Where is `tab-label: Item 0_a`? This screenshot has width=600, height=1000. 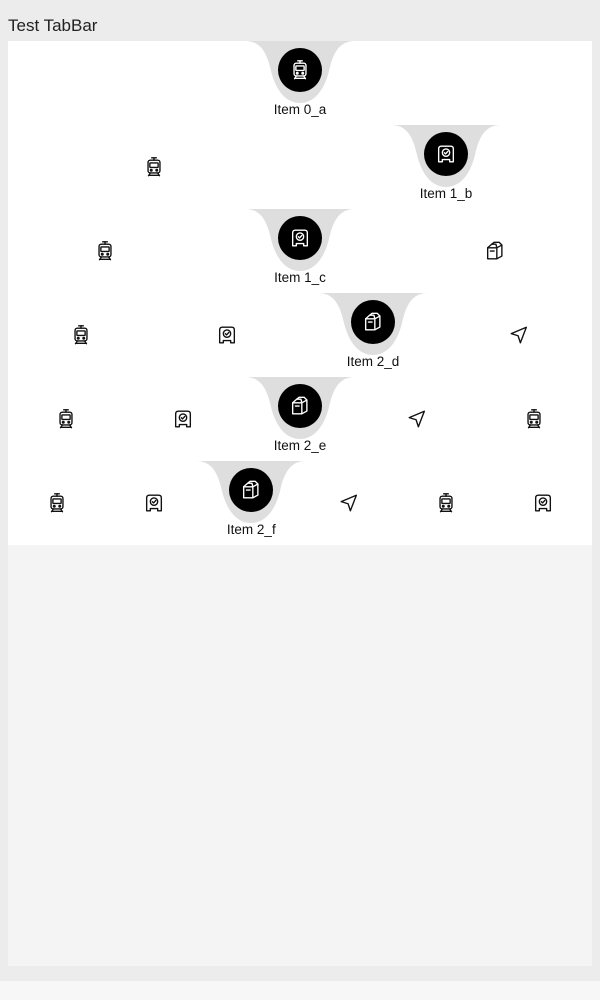
tab-label: Item 0_a is located at coordinates (300, 109).